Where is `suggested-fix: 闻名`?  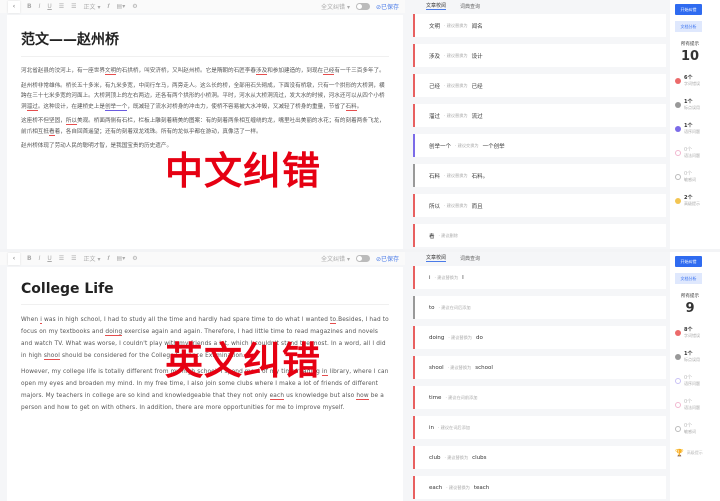 suggested-fix: 闻名 is located at coordinates (477, 26).